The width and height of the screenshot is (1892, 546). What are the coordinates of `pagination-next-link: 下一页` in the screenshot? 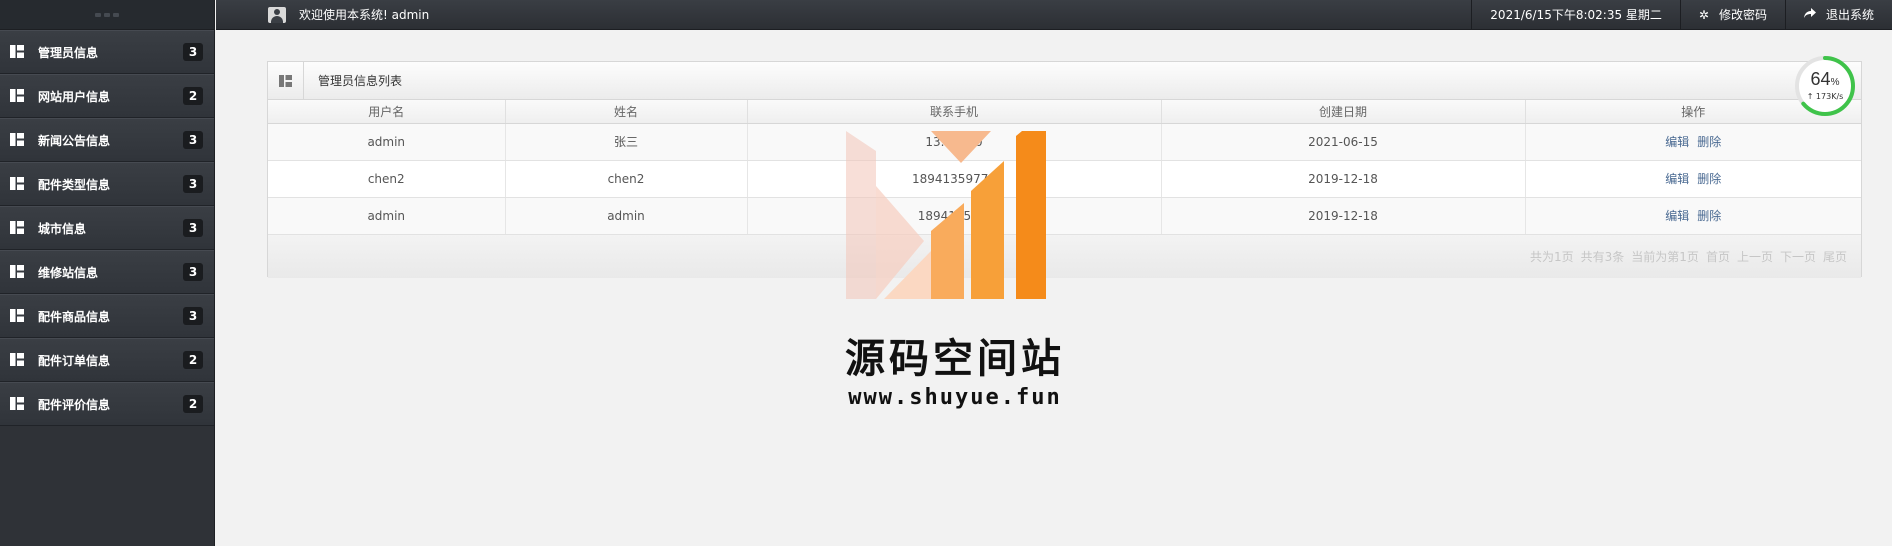 It's located at (1798, 256).